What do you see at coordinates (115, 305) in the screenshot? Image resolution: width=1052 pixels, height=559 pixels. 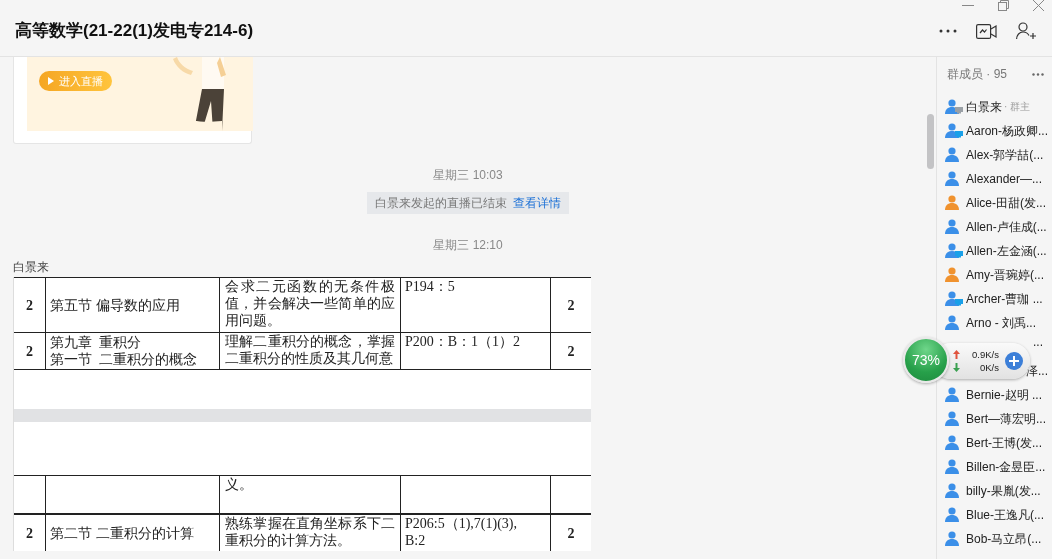 I see `table-cell: 第五节 偏导数的应用` at bounding box center [115, 305].